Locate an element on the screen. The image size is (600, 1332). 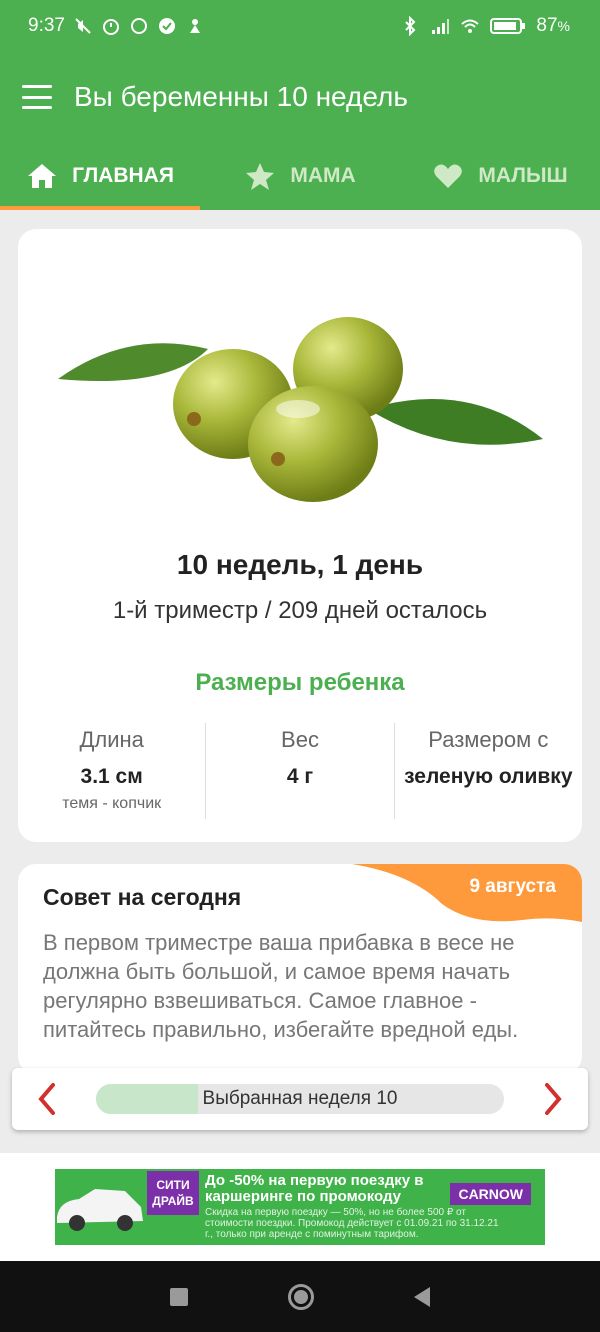
size-length-note: темя - копчик is located at coordinates (112, 803).